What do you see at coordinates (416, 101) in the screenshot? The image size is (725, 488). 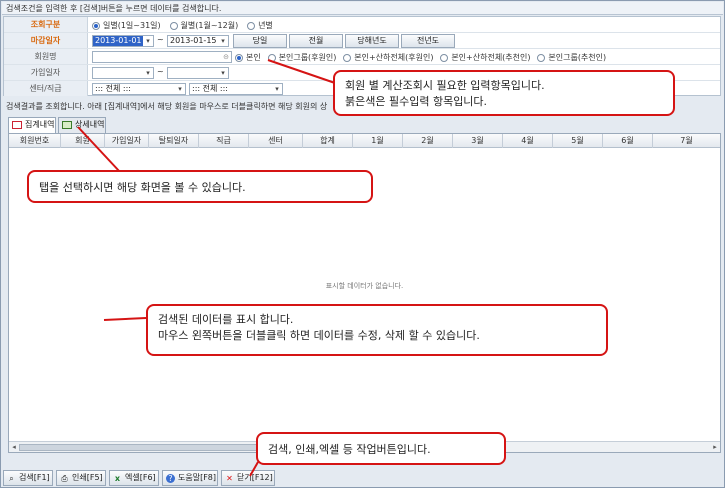 I see `callout-line: 붉은색은 필수입력 항목입니다.` at bounding box center [416, 101].